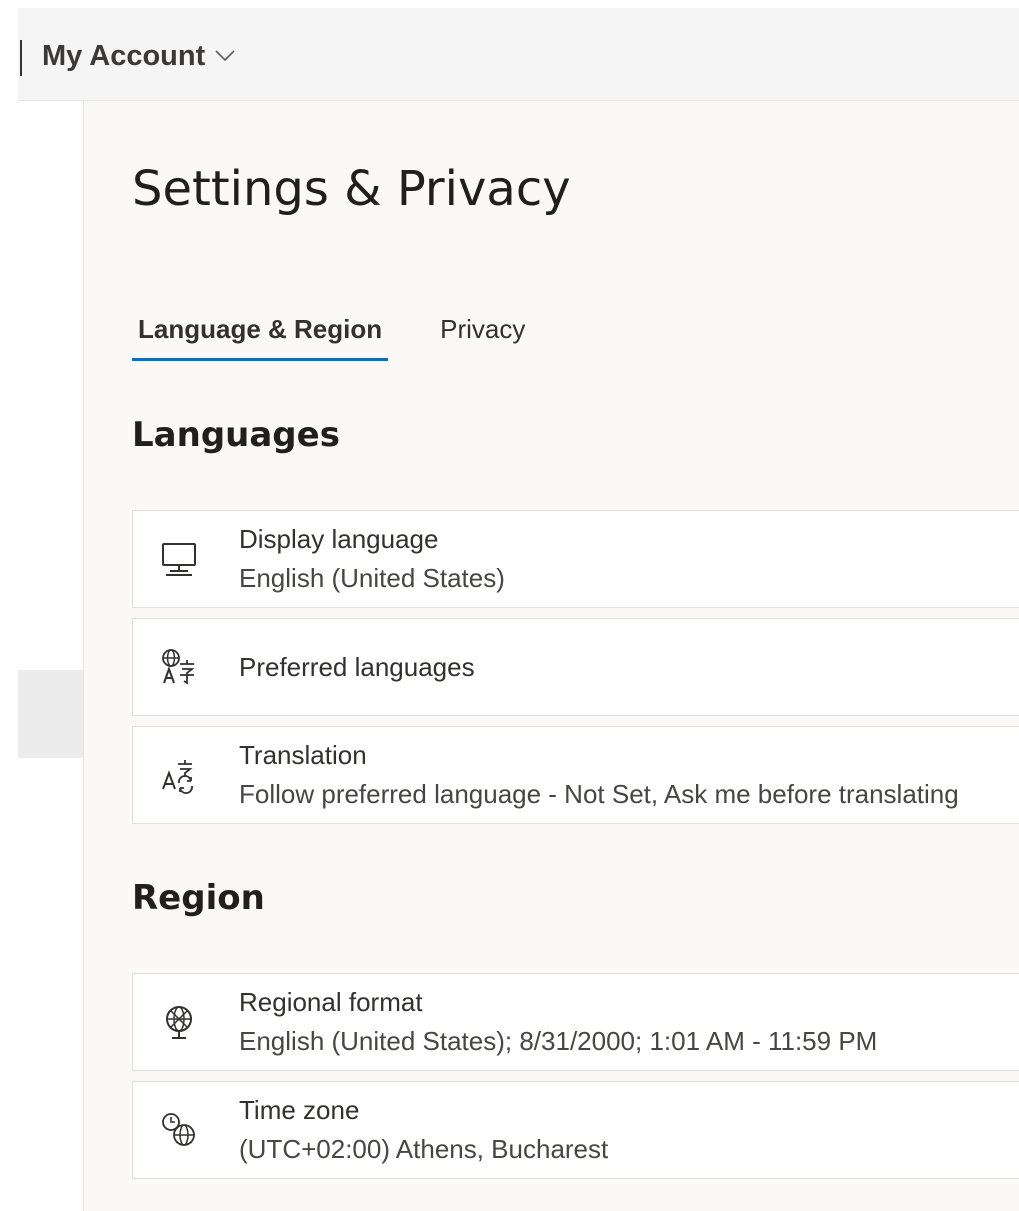 Image resolution: width=1019 pixels, height=1211 pixels. I want to click on languages-section-title: Languages, so click(236, 435).